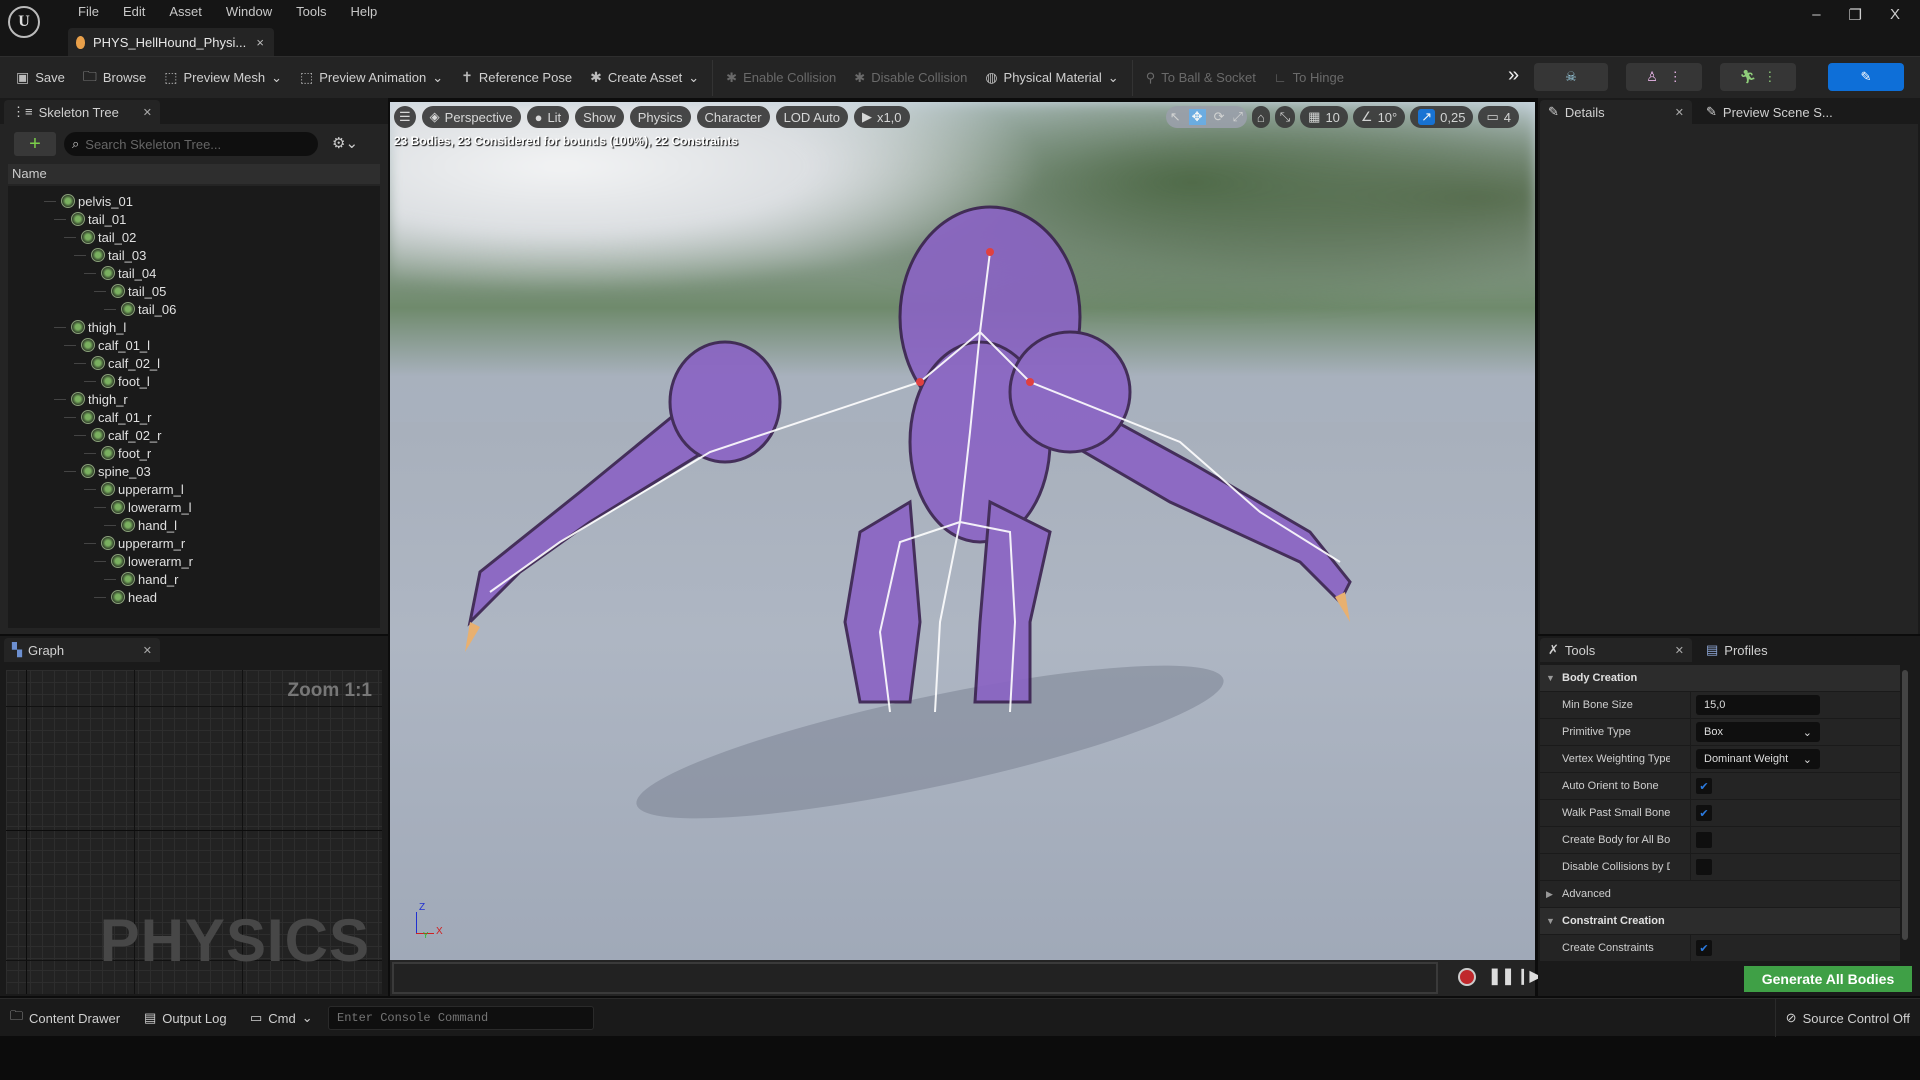  I want to click on menu-tools: Tools, so click(311, 12).